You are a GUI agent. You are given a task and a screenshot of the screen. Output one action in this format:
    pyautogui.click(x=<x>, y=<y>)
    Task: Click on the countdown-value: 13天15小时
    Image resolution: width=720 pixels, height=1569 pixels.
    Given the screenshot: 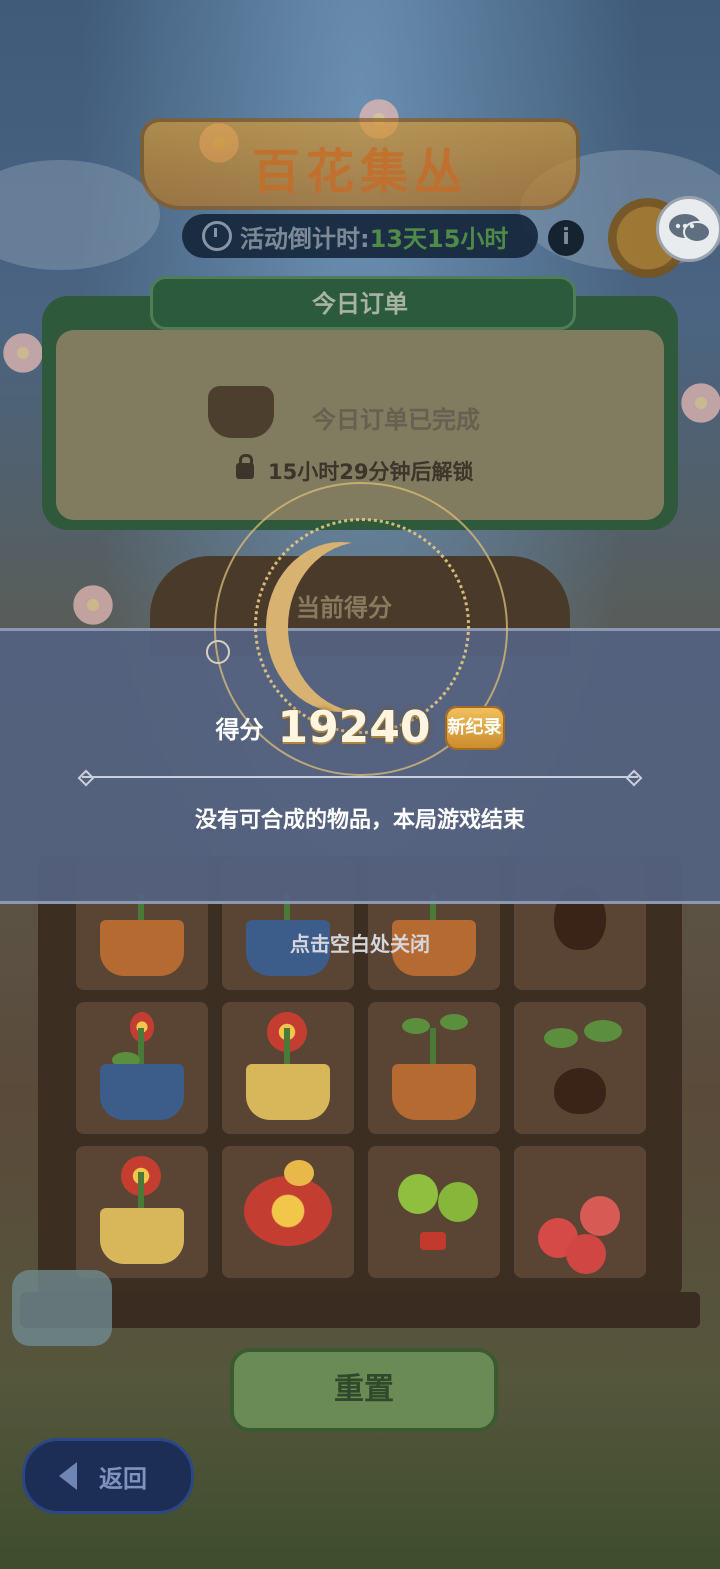 What is the action you would take?
    pyautogui.click(x=439, y=238)
    